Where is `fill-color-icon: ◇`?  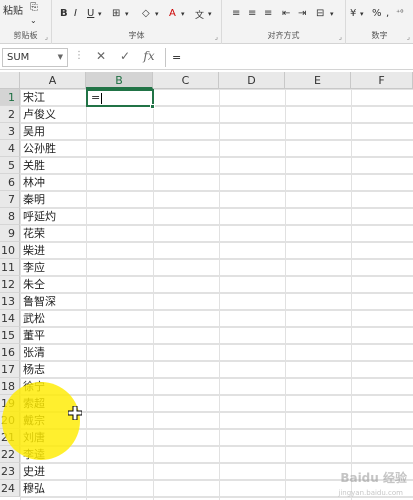 fill-color-icon: ◇ is located at coordinates (146, 13).